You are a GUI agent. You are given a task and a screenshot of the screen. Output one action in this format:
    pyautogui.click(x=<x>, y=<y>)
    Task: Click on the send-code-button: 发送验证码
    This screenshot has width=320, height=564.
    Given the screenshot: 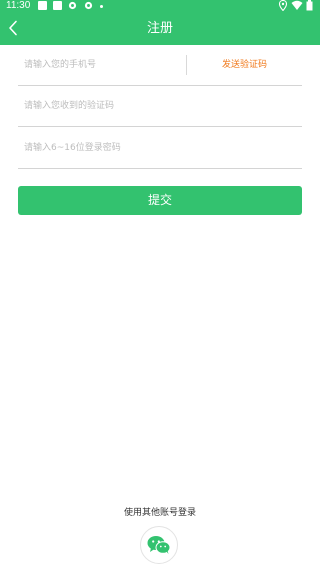 What is the action you would take?
    pyautogui.click(x=244, y=65)
    